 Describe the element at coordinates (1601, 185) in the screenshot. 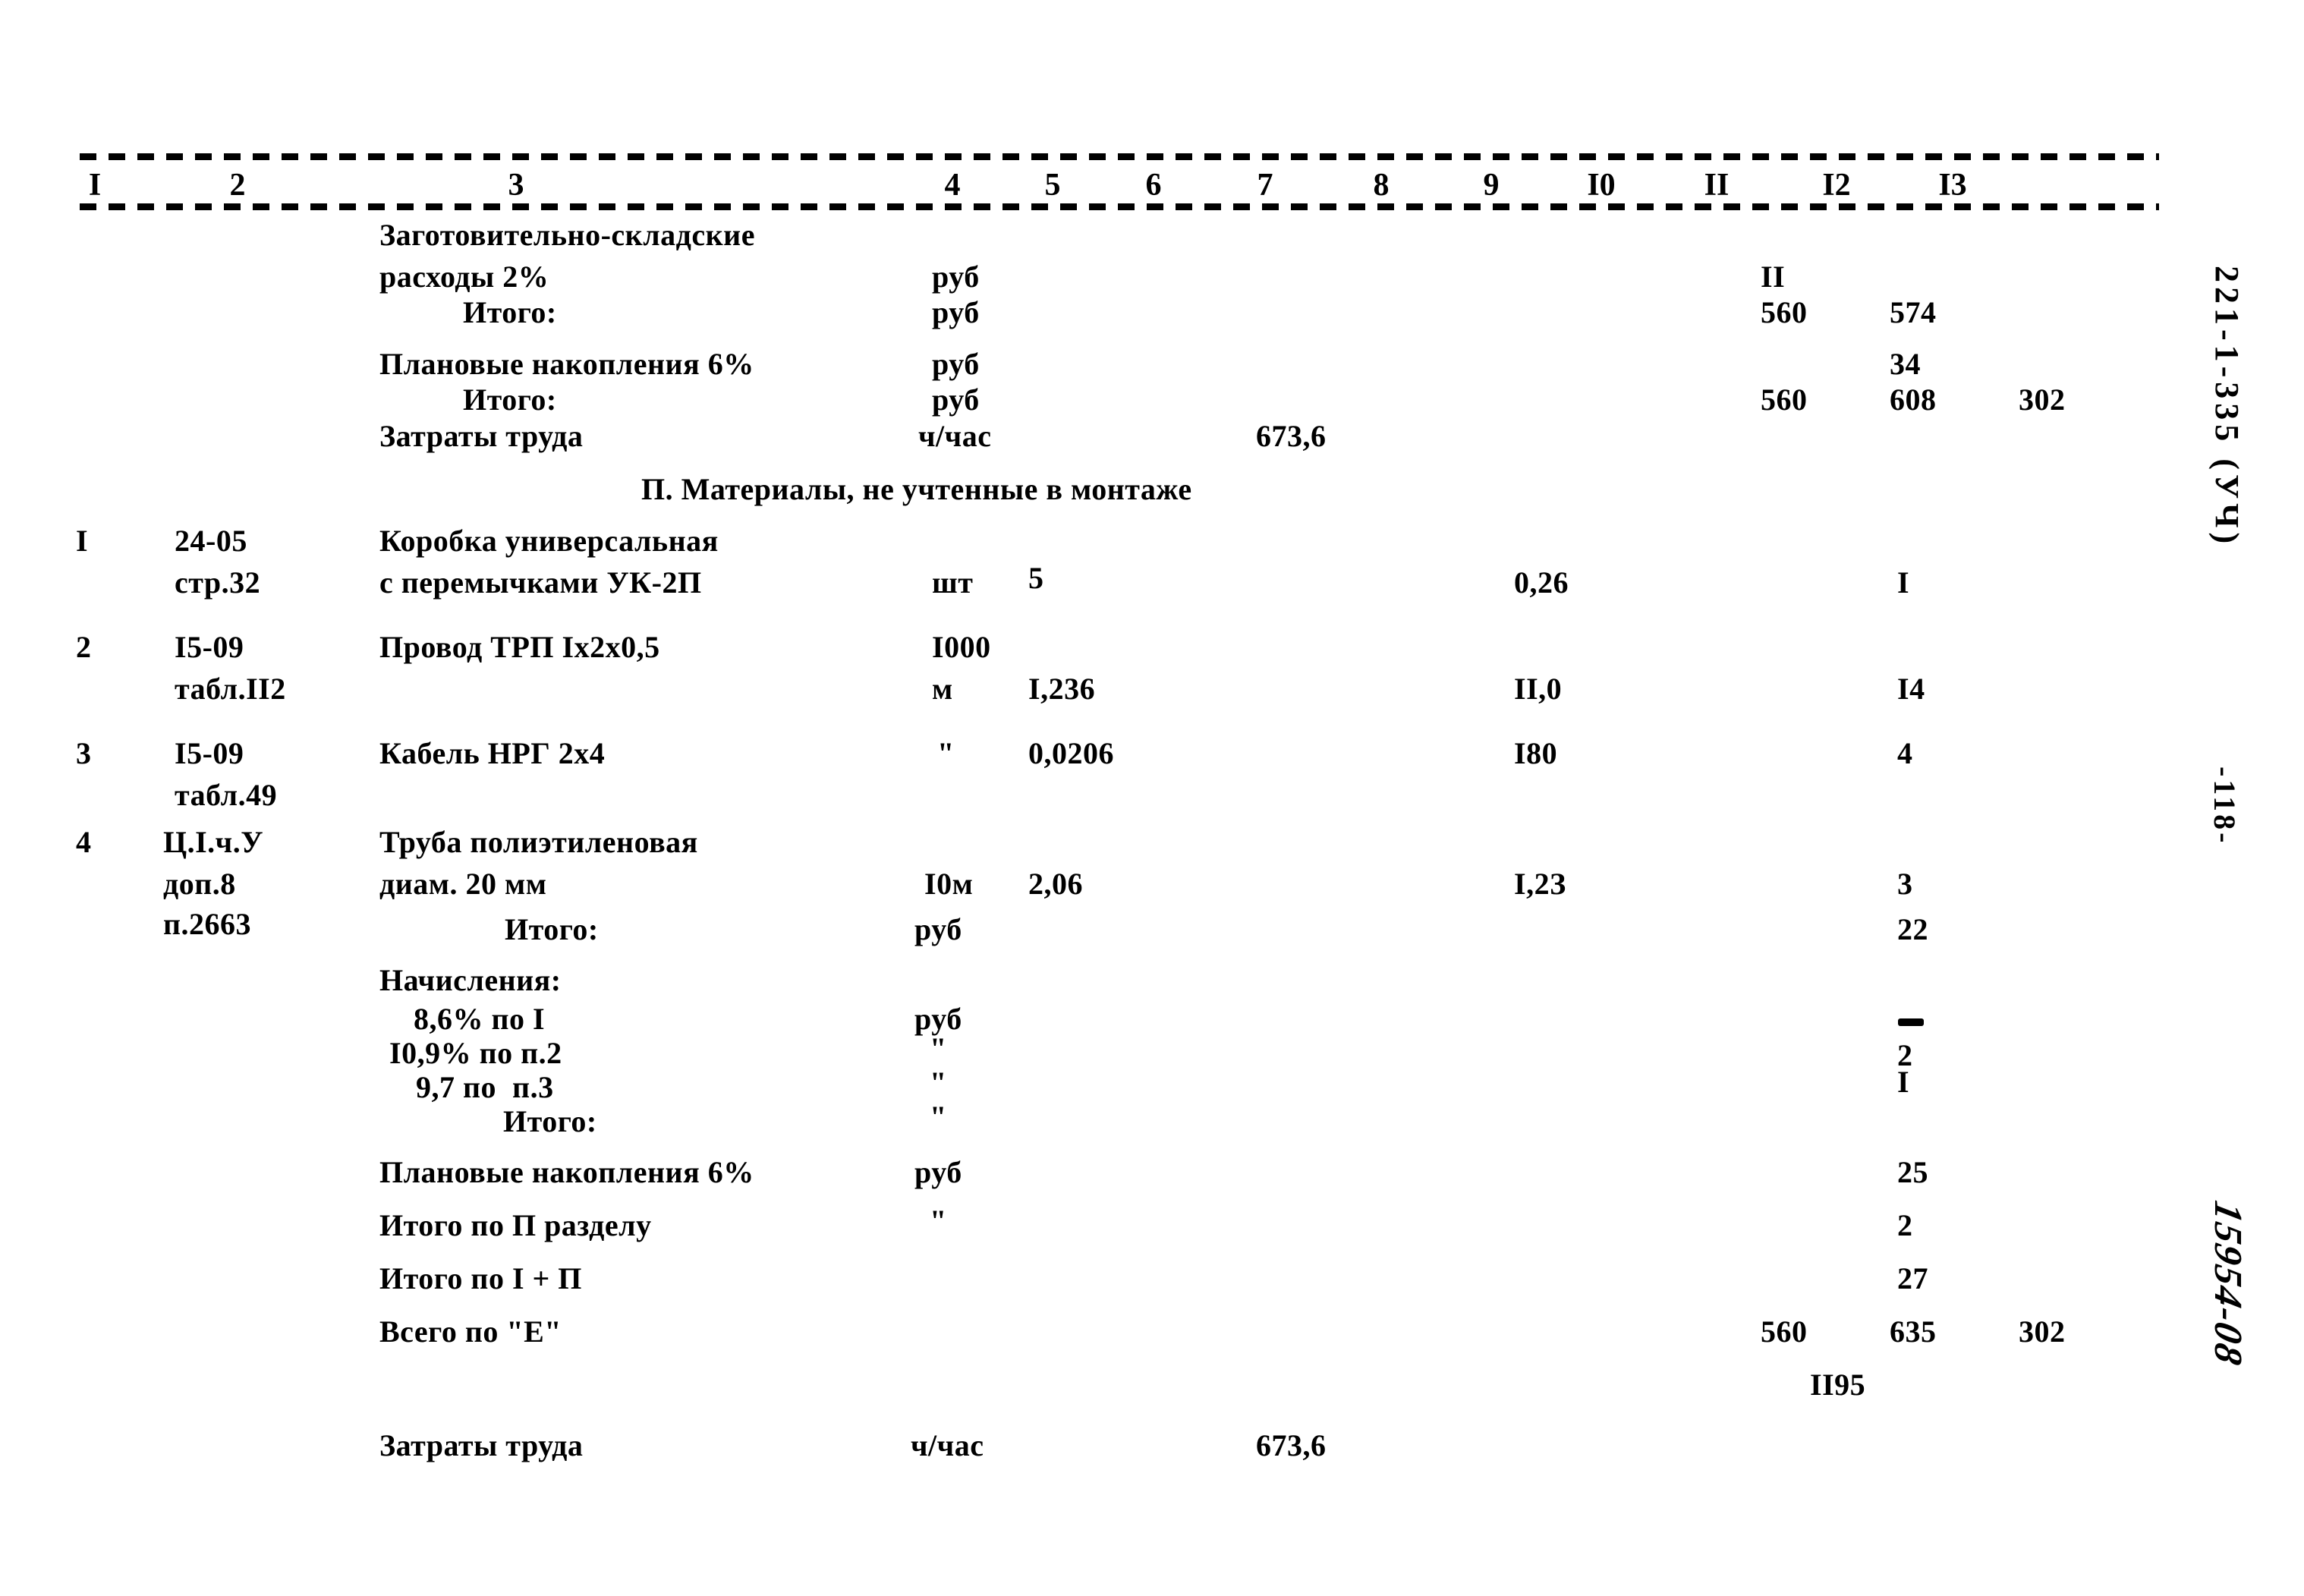

I see `column-header-10: I0` at that location.